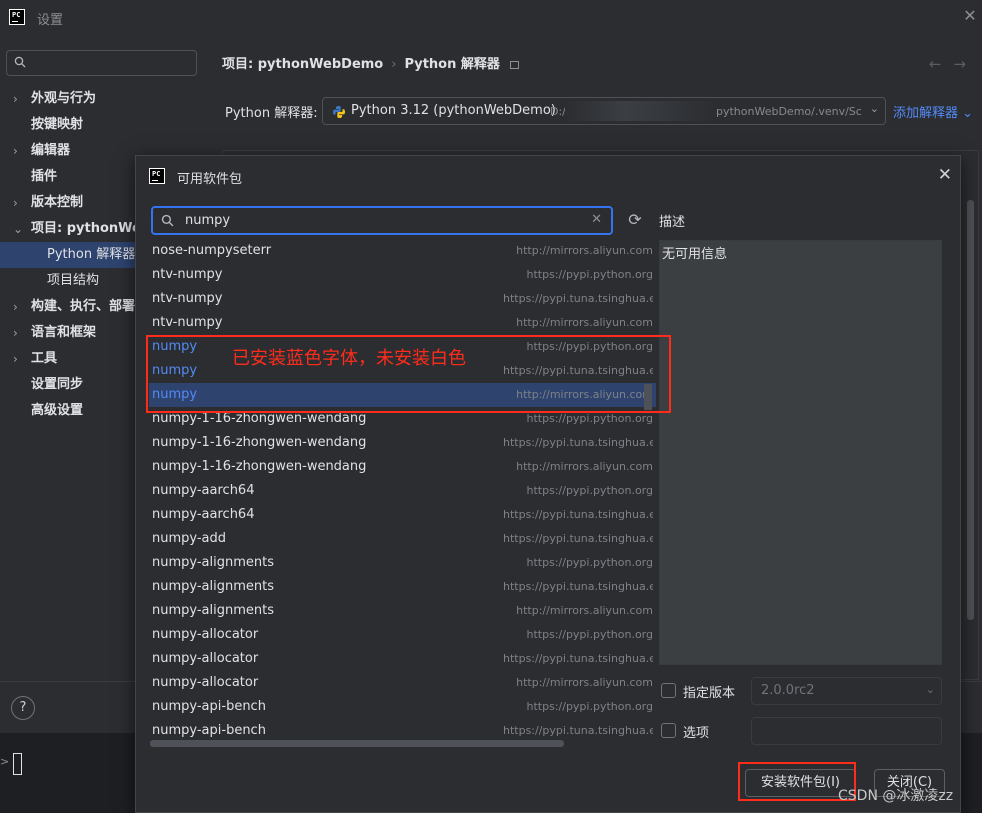 Image resolution: width=982 pixels, height=813 pixels. Describe the element at coordinates (23, 708) in the screenshot. I see `help-icon: ?` at that location.